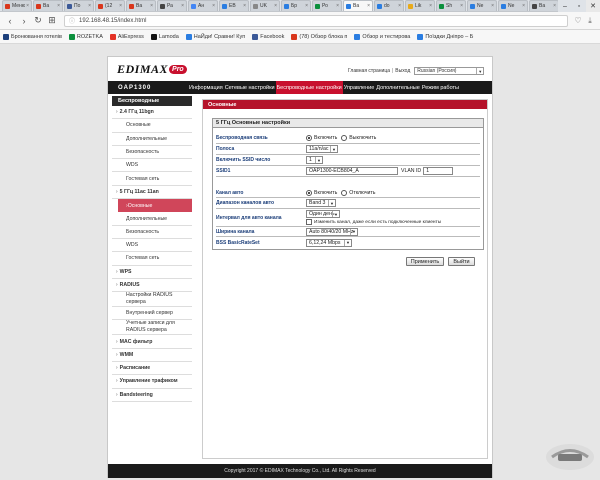 This screenshot has width=600, height=480. I want to click on sidebar-item: Учетные записи для RADIUS сервера, so click(152, 328).